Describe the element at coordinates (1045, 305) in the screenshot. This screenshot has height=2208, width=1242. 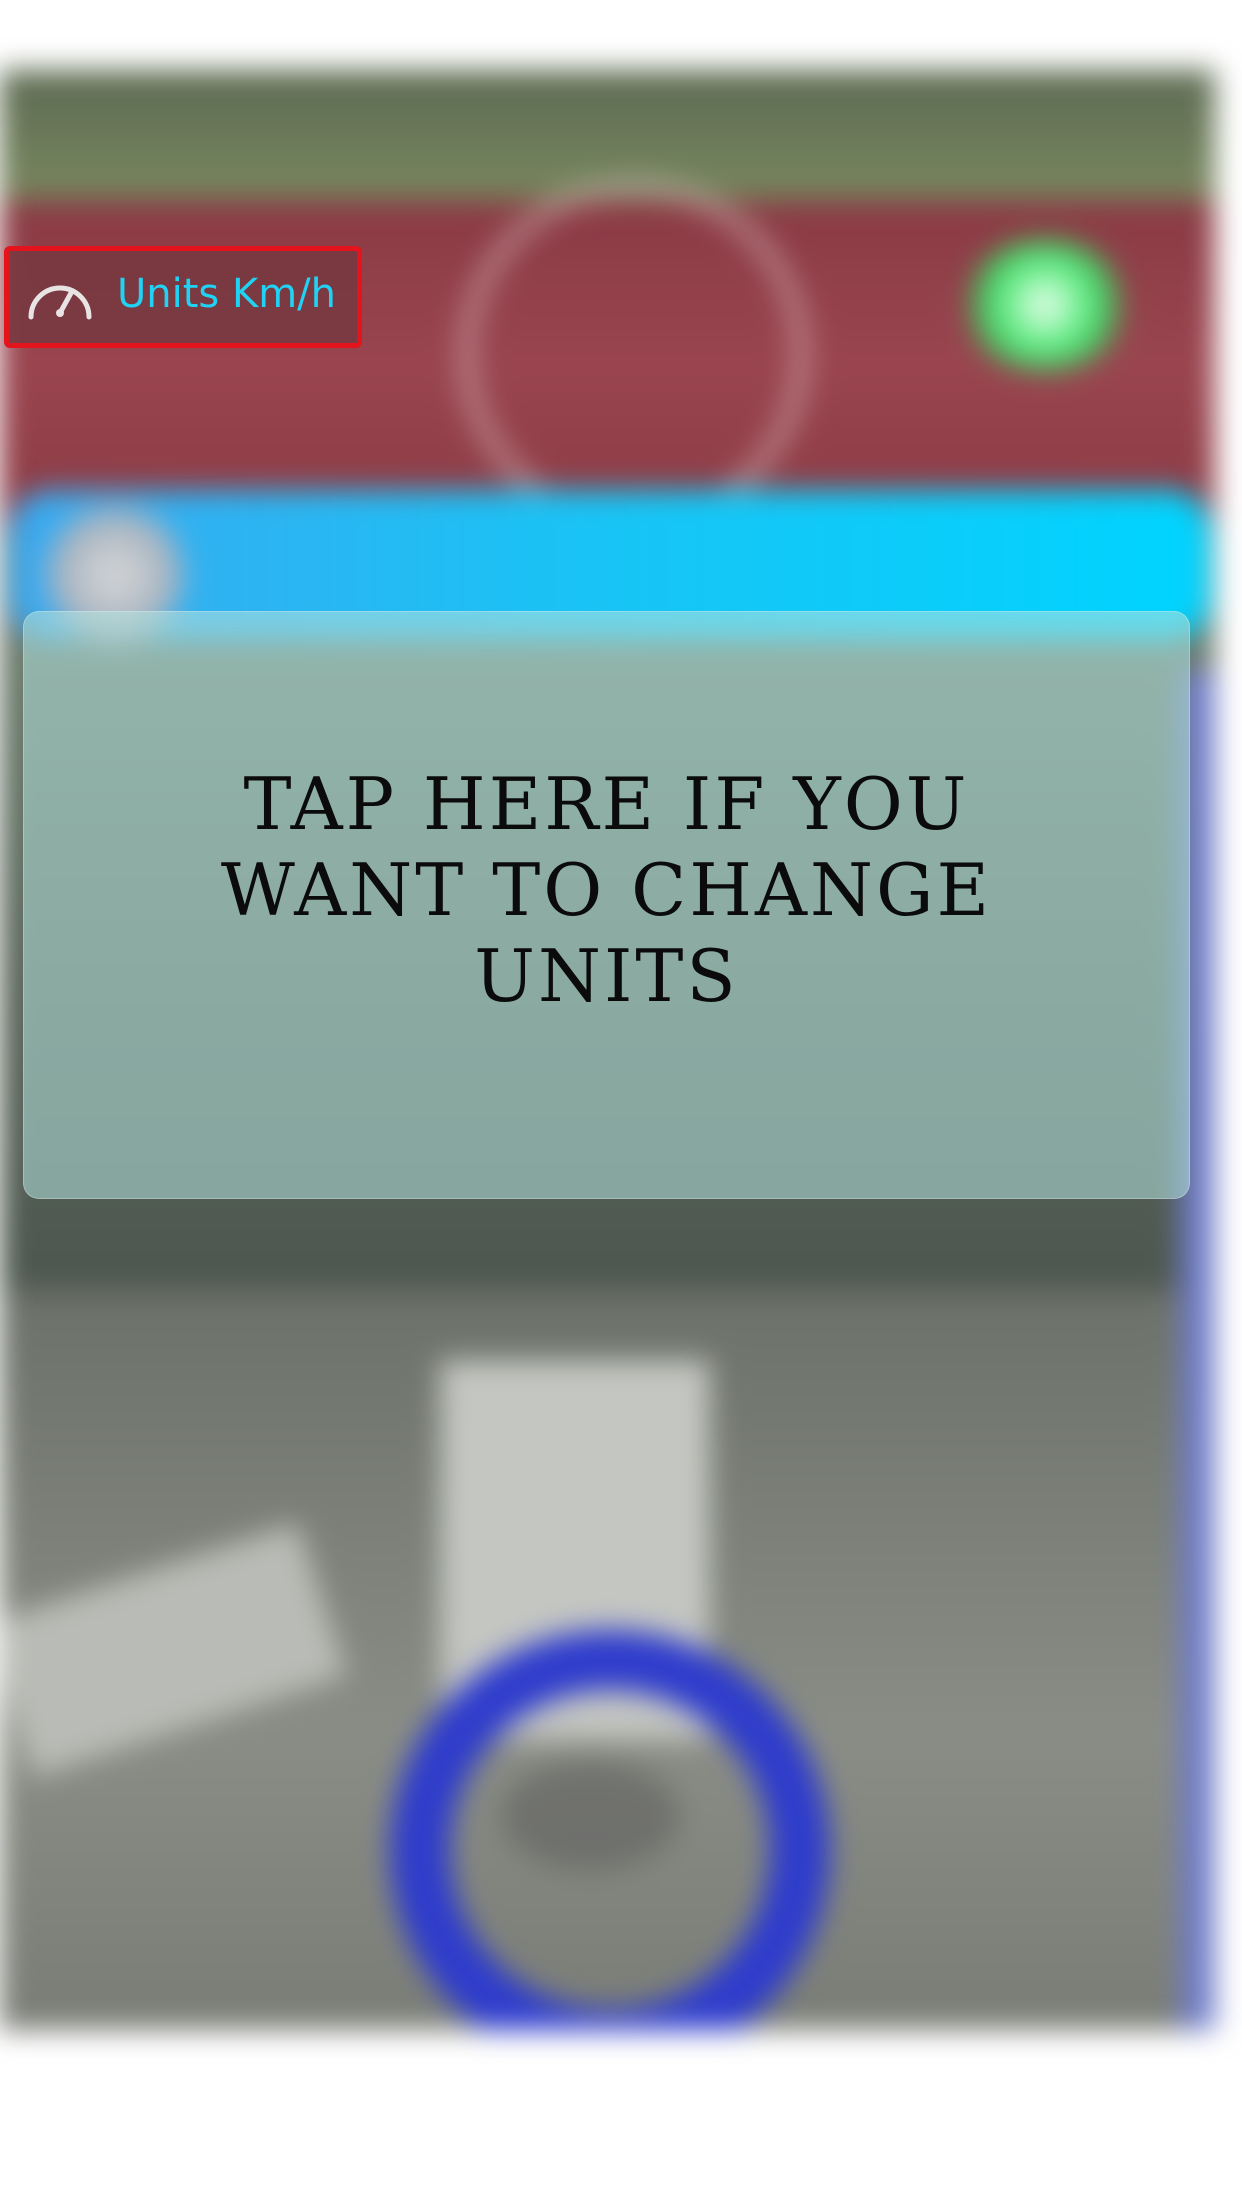
I see `status-indicator-dot` at that location.